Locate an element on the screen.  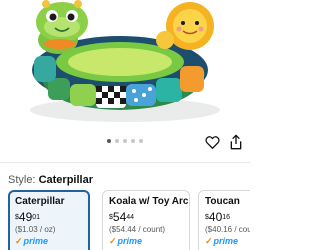
style-label: Style: is located at coordinates (22, 180).